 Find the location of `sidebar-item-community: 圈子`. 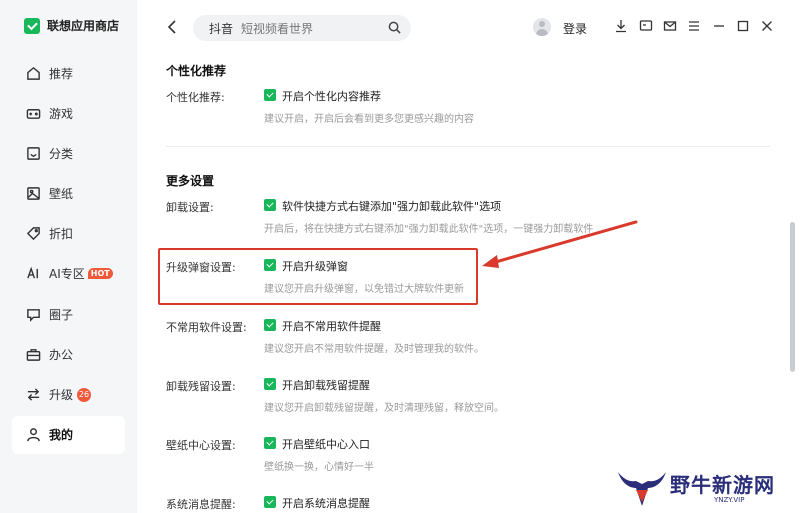

sidebar-item-community: 圈子 is located at coordinates (68, 314).